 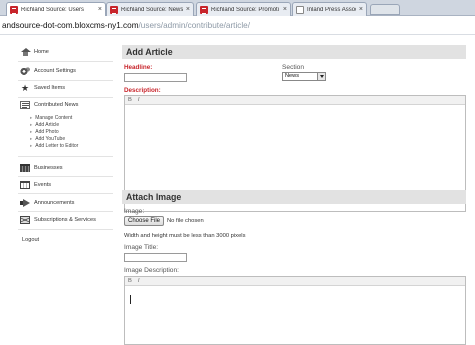 I want to click on attach-image-heading: Attach Image, so click(x=294, y=197).